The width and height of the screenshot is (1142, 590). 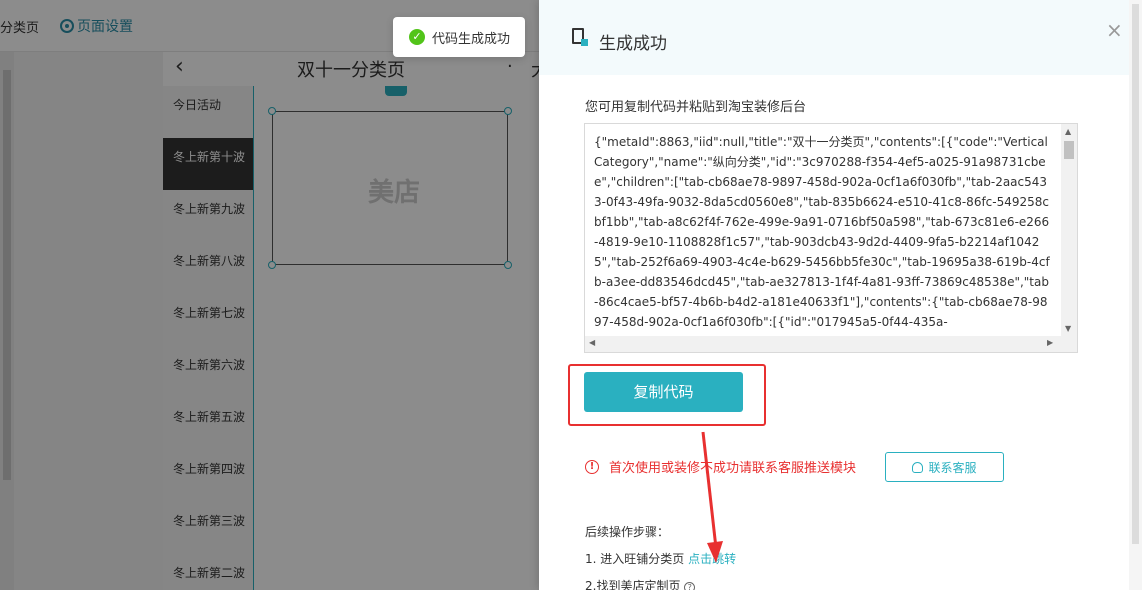 I want to click on jump-link: 点击跳转, so click(x=712, y=559).